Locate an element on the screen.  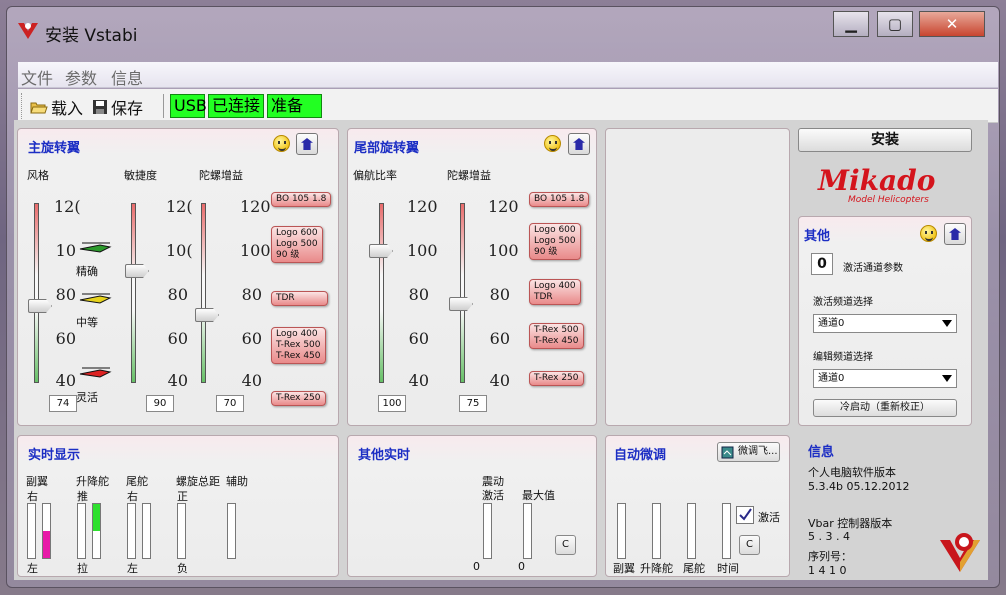
agility-slider-thumb is located at coordinates (137, 271).